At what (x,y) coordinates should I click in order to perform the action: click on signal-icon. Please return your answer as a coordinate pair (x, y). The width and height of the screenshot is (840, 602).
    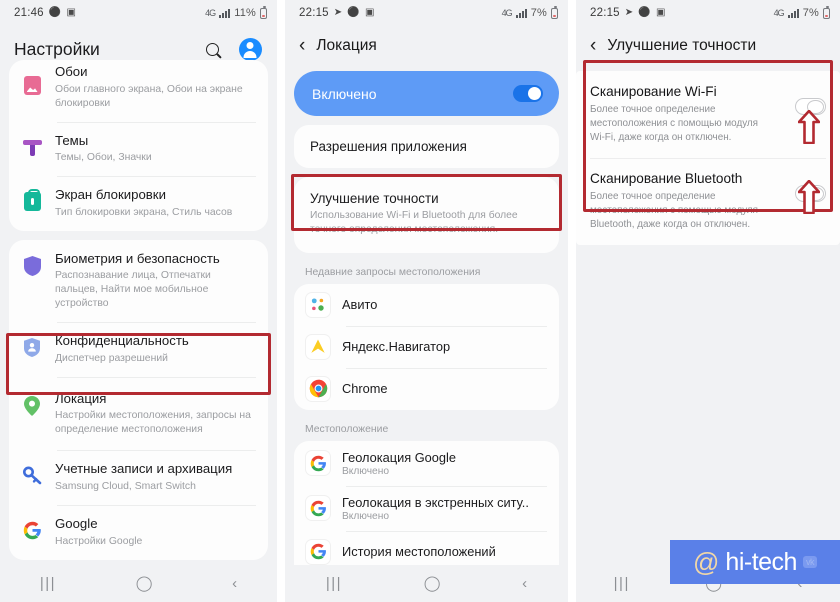
    Looking at the image, I should click on (793, 13).